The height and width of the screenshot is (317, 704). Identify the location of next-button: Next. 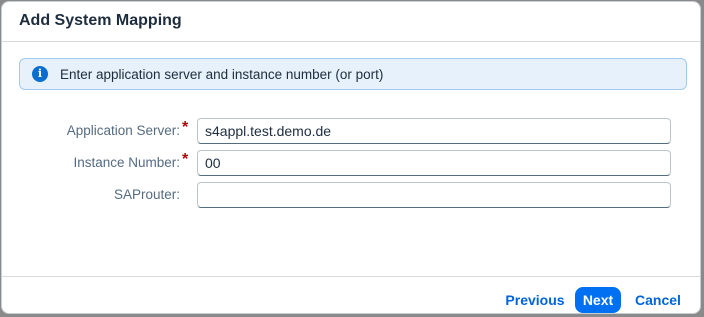
(598, 300).